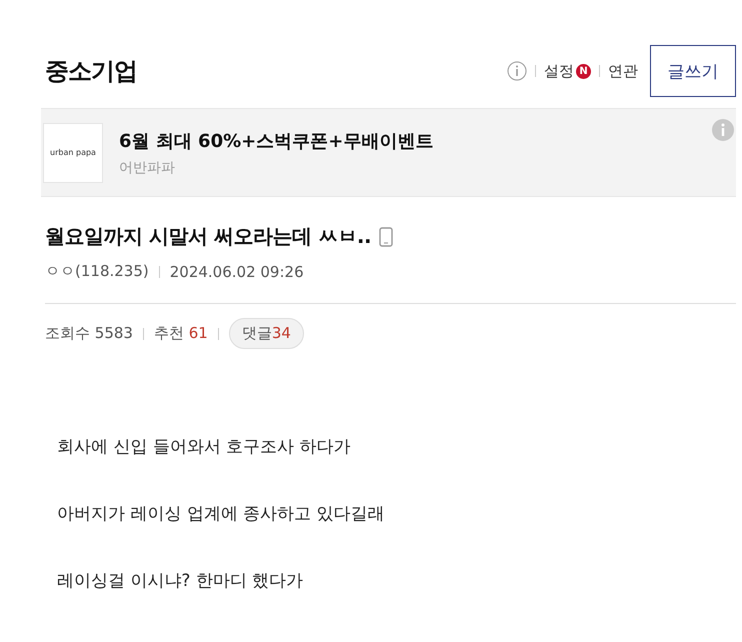 Image resolution: width=742 pixels, height=642 pixels. I want to click on settings-link: 설정 N, so click(567, 71).